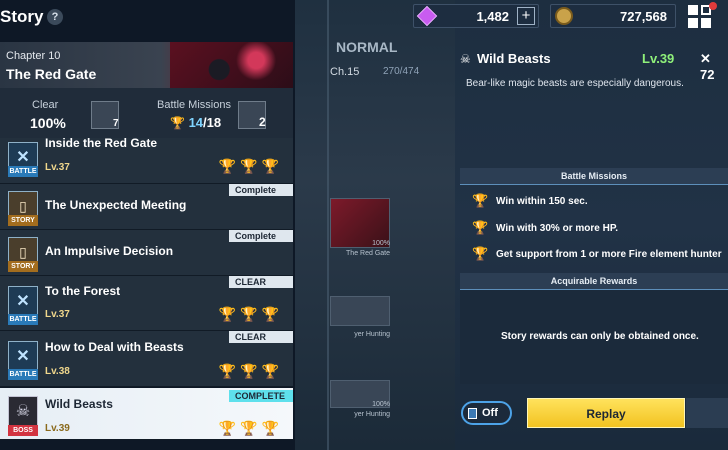 The width and height of the screenshot is (728, 450). I want to click on difficulty-label: NORMAL, so click(366, 47).